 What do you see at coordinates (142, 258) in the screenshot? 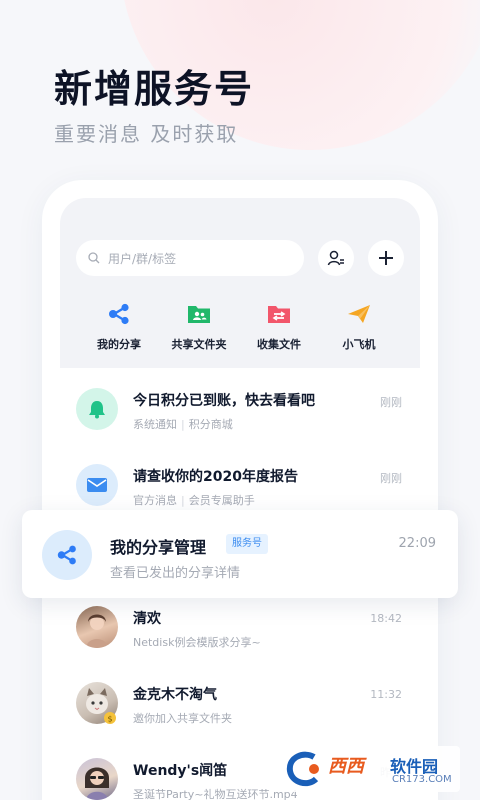
I see `search-placeholder: 用户/群/标签` at bounding box center [142, 258].